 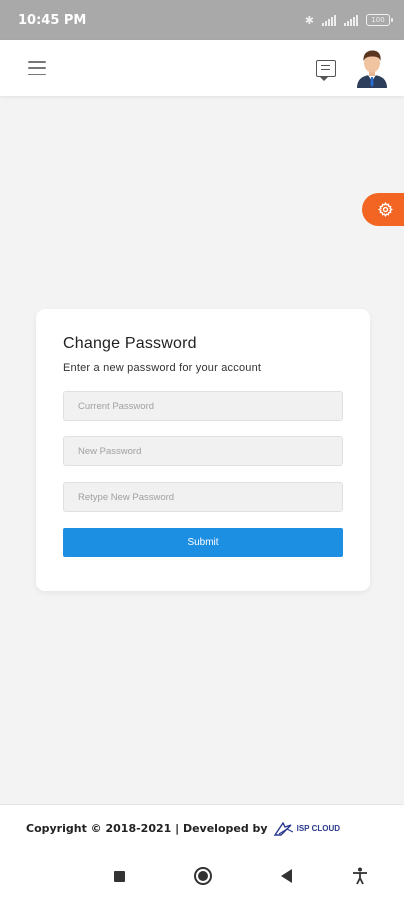 I want to click on logo-text: ISP CLOUD, so click(x=318, y=828).